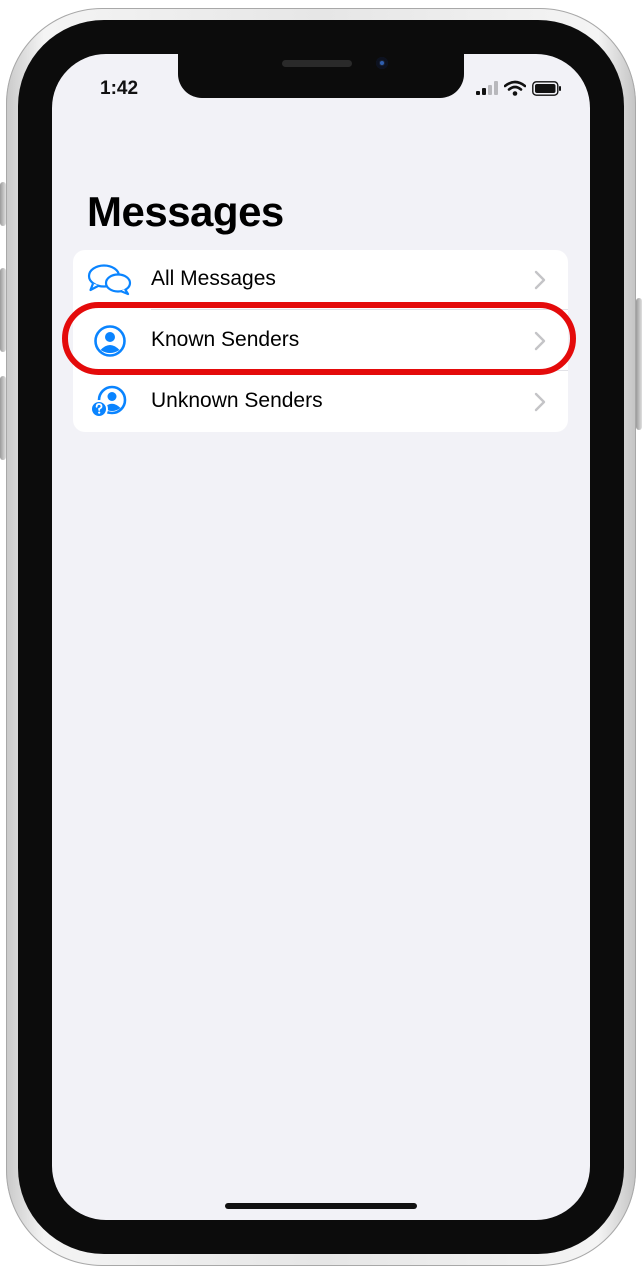  I want to click on signal-icon, so click(487, 88).